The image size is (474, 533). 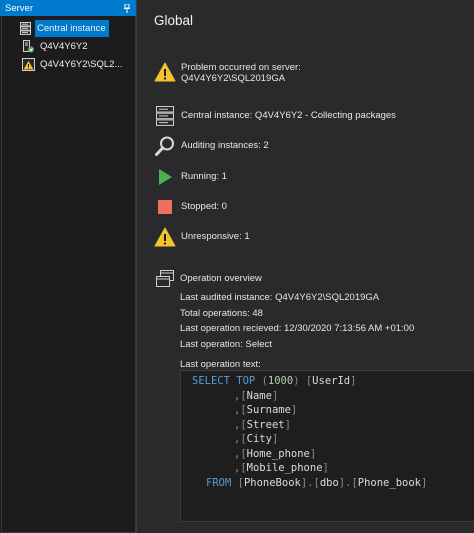 I want to click on sql-keyword-from: FROM, so click(x=219, y=482).